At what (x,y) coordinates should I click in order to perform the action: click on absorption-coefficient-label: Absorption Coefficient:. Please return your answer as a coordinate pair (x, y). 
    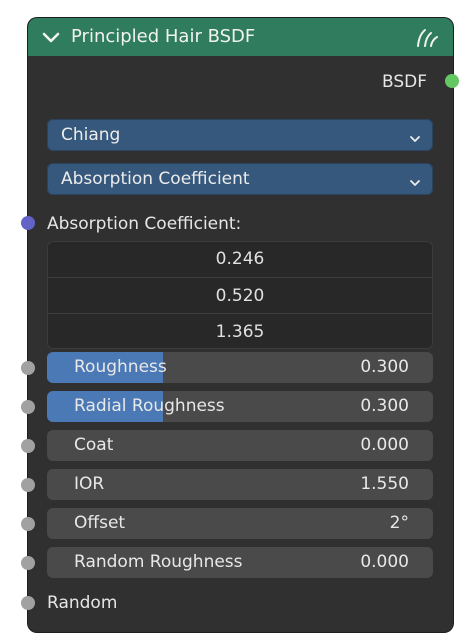
    Looking at the image, I should click on (144, 224).